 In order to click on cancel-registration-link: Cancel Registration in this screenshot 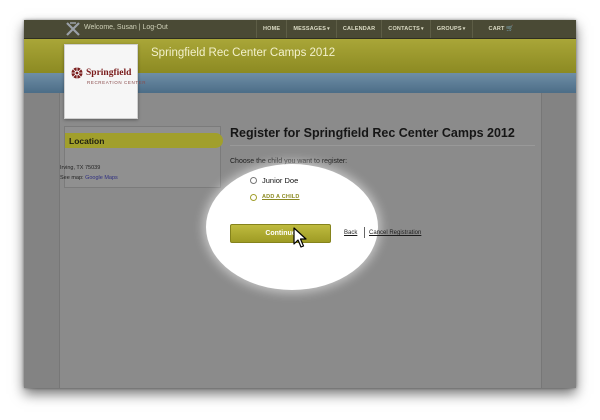, I will do `click(395, 233)`.